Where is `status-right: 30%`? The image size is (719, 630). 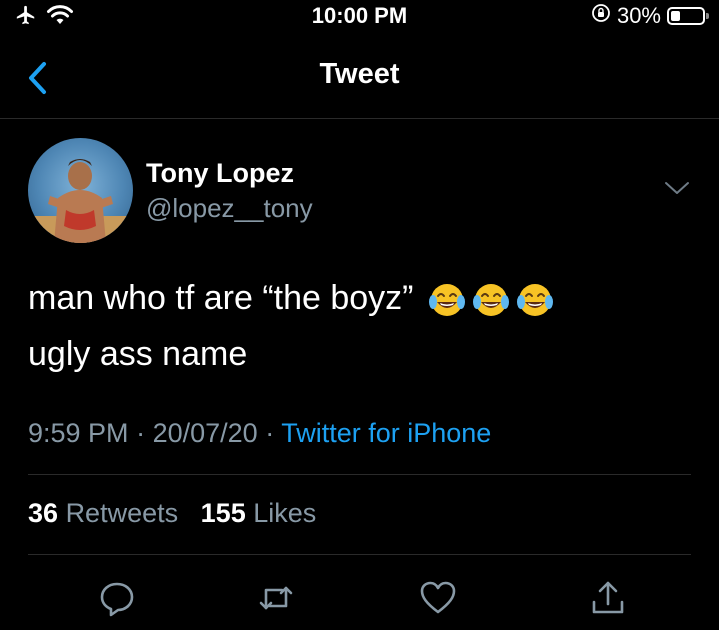 status-right: 30% is located at coordinates (650, 16).